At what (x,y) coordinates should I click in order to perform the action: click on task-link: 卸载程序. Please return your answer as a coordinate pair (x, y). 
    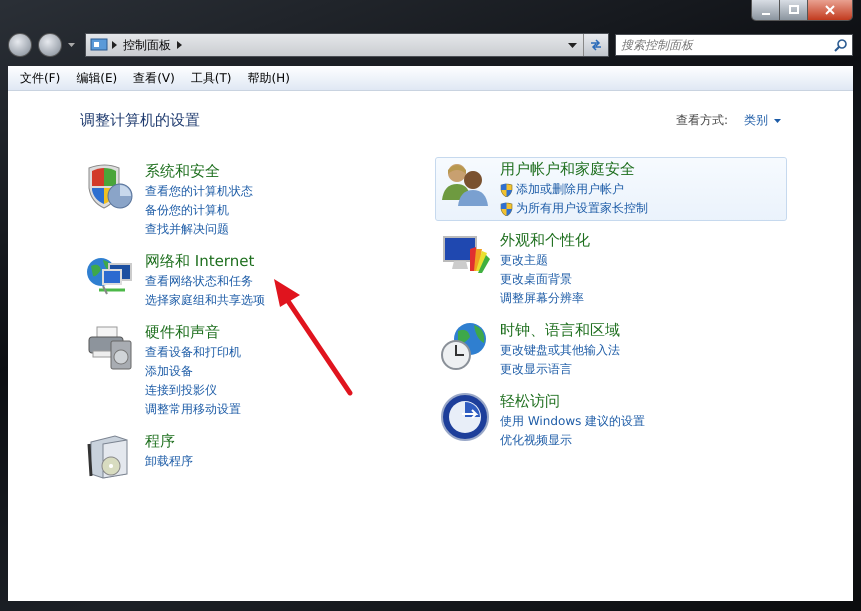
    Looking at the image, I should click on (169, 461).